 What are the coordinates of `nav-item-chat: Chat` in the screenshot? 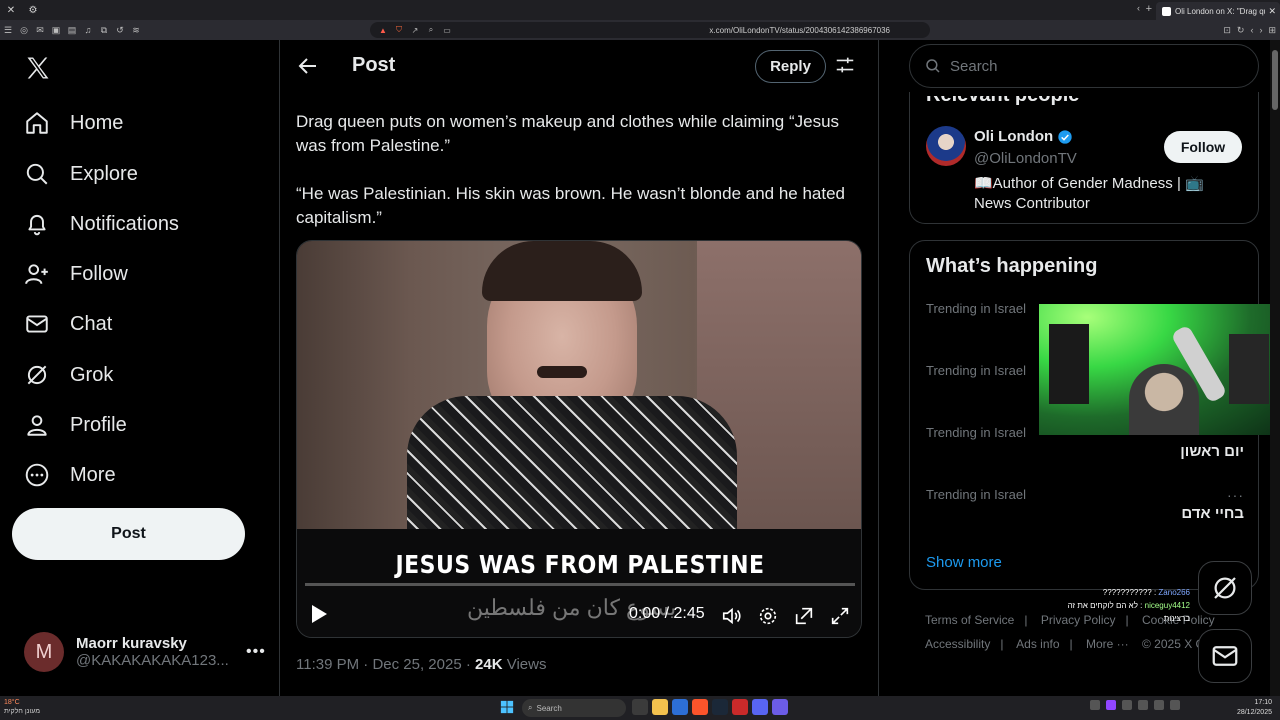 It's located at (68, 324).